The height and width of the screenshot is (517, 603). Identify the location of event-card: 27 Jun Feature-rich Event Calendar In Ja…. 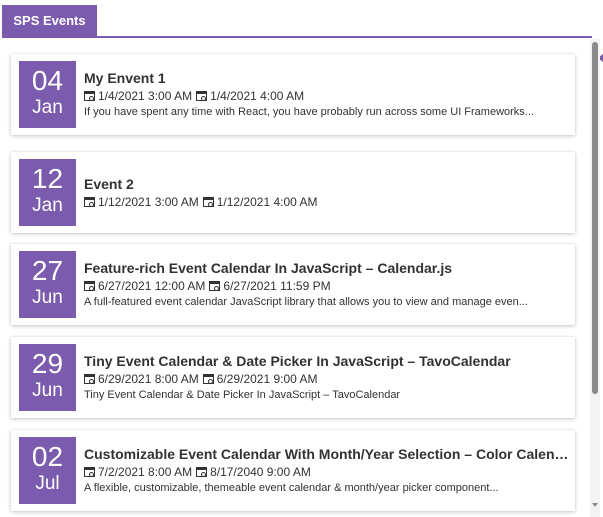
(293, 284).